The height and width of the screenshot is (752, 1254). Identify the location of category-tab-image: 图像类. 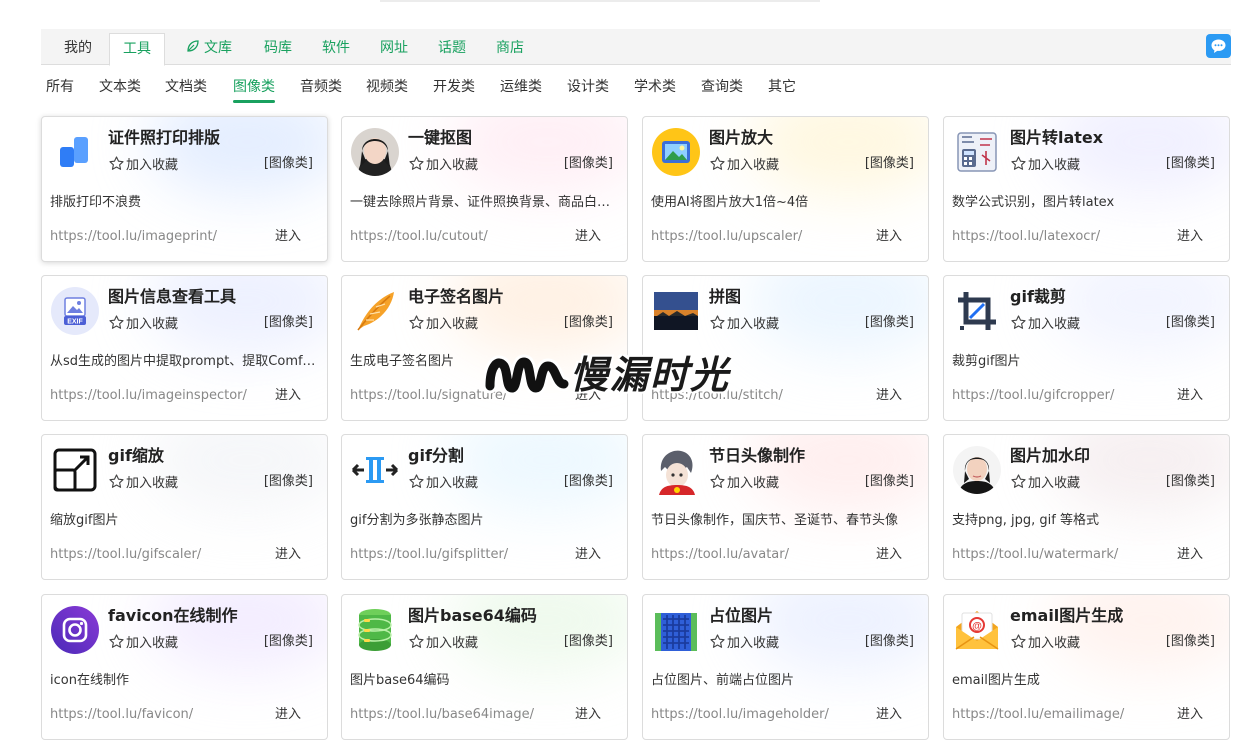
(254, 90).